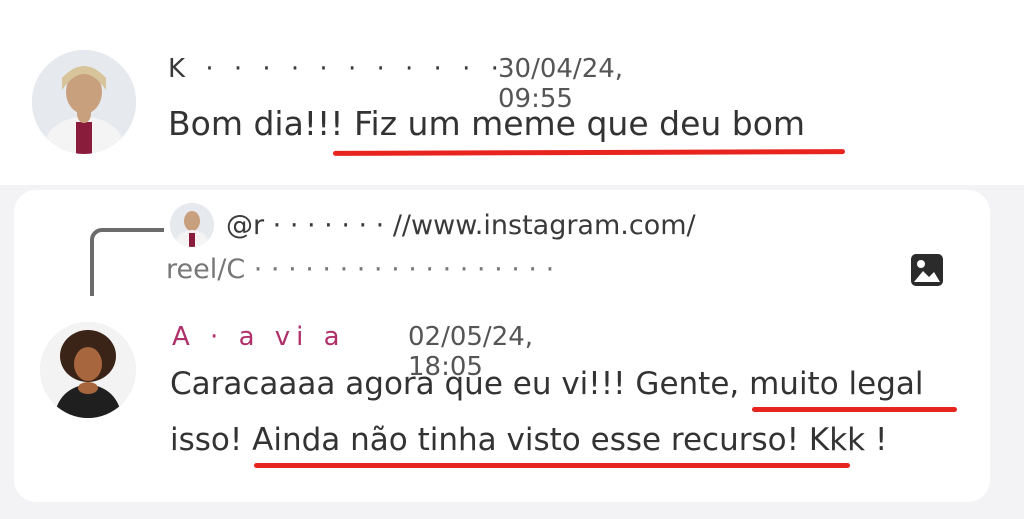 This screenshot has width=1024, height=519. I want to click on message-1-meta: K · · · · · · · · · · · 30/04/24, 09:55, so click(395, 84).